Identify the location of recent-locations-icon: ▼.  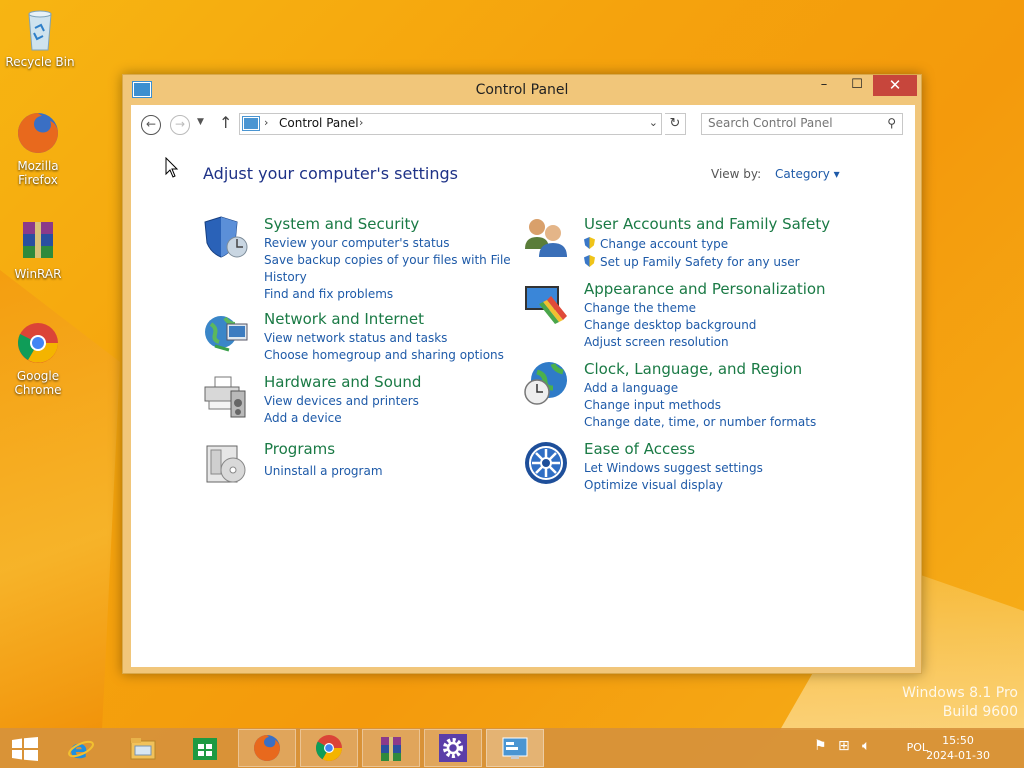
(200, 122).